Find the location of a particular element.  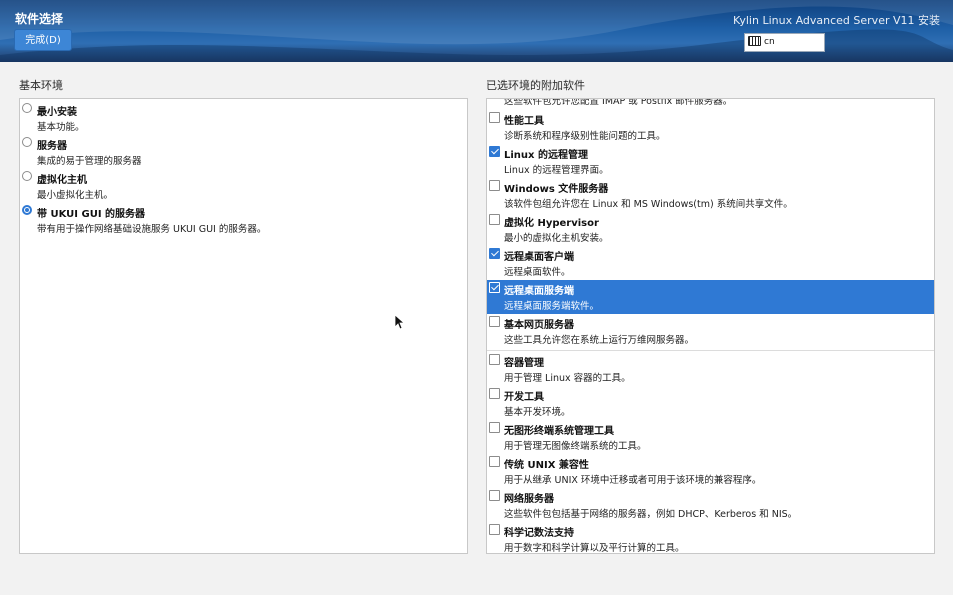

addon-desc: 这些软件包包括基于网络的服务器，例如 DHCP、Kerberos 和 NIS。 is located at coordinates (651, 514).